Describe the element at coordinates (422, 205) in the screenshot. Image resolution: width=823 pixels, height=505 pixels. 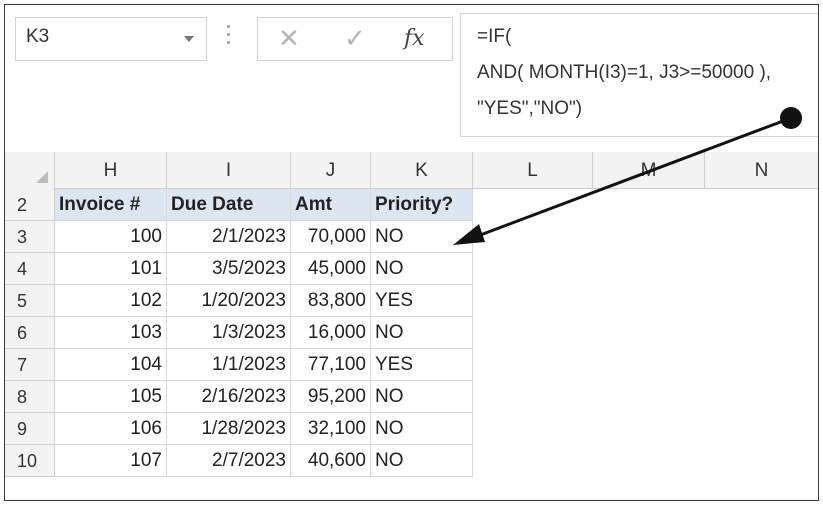
I see `header-cell-priority: Priority?` at that location.